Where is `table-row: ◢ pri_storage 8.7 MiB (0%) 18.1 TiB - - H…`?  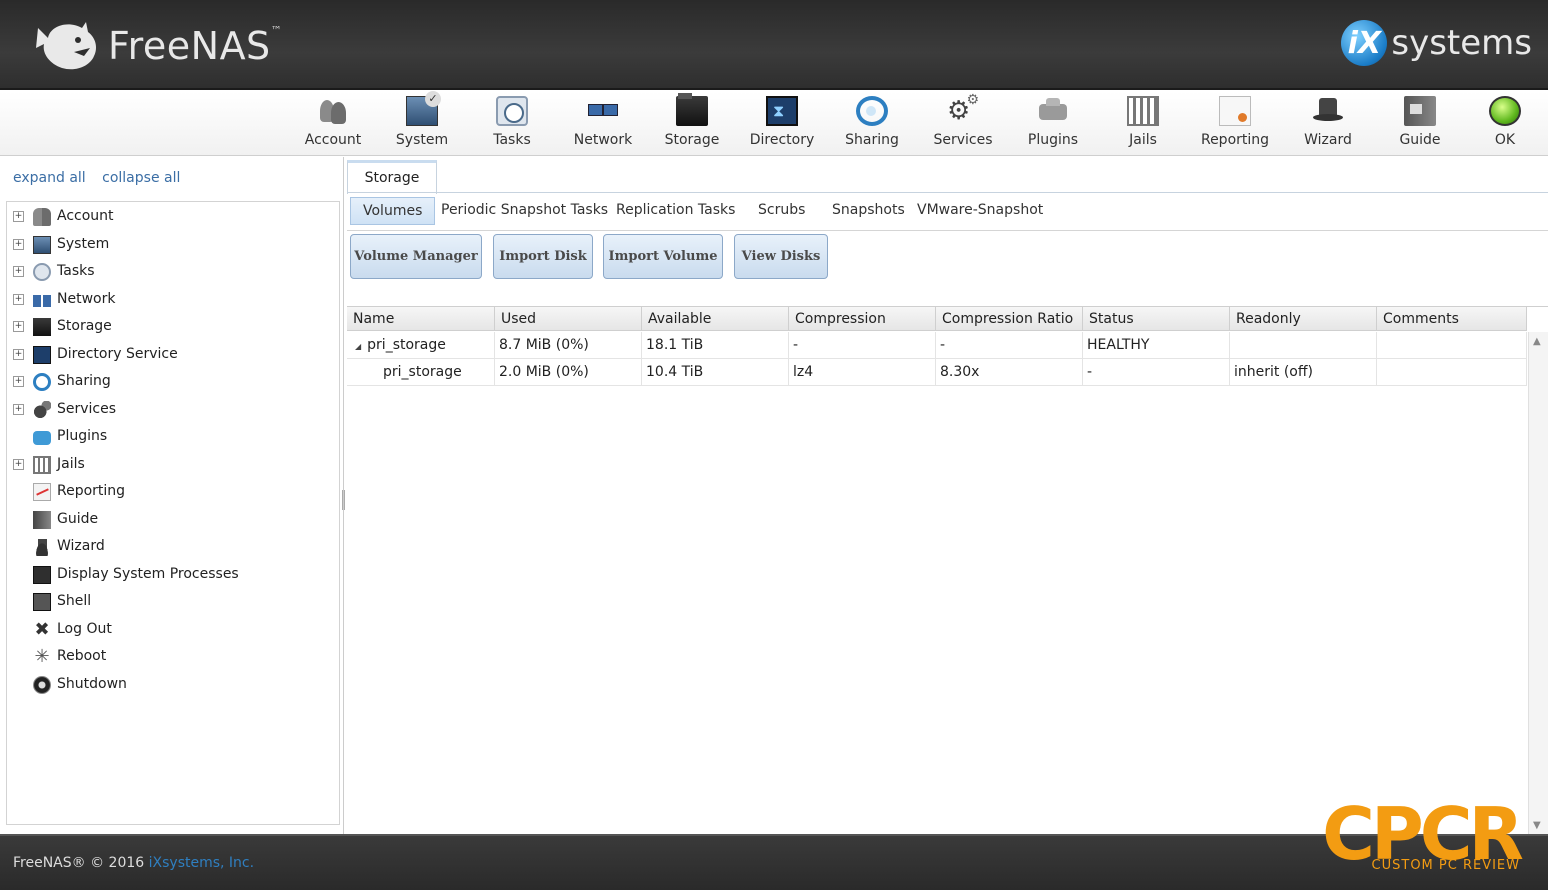
table-row: ◢ pri_storage 8.7 MiB (0%) 18.1 TiB - - H… is located at coordinates (937, 345).